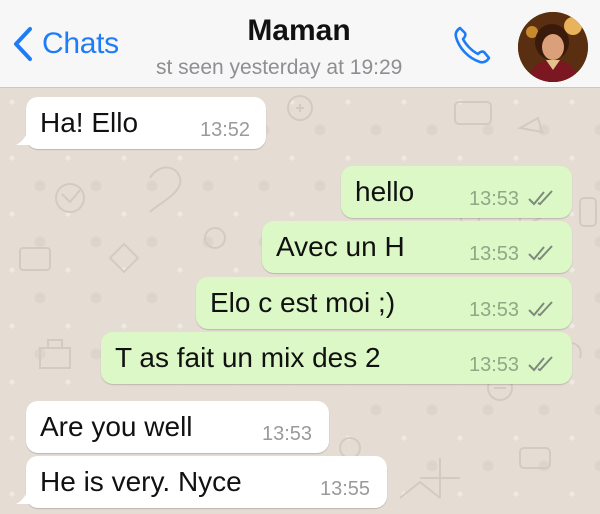 The image size is (600, 514). Describe the element at coordinates (279, 67) in the screenshot. I see `last-seen-status: st seen yesterday at 19:29` at that location.